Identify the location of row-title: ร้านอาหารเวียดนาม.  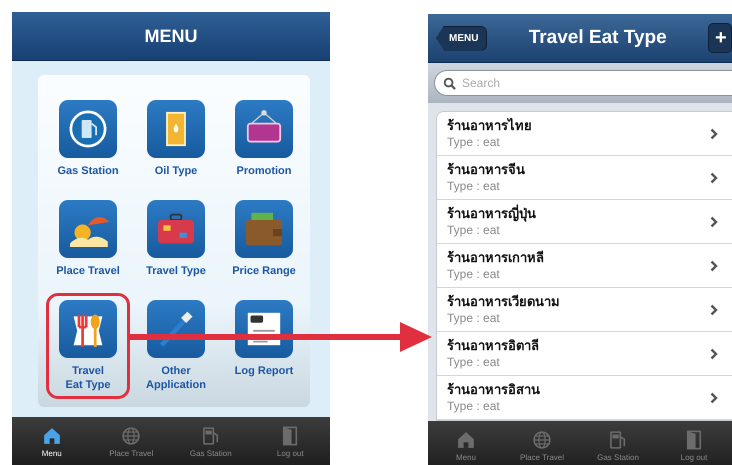
(503, 302).